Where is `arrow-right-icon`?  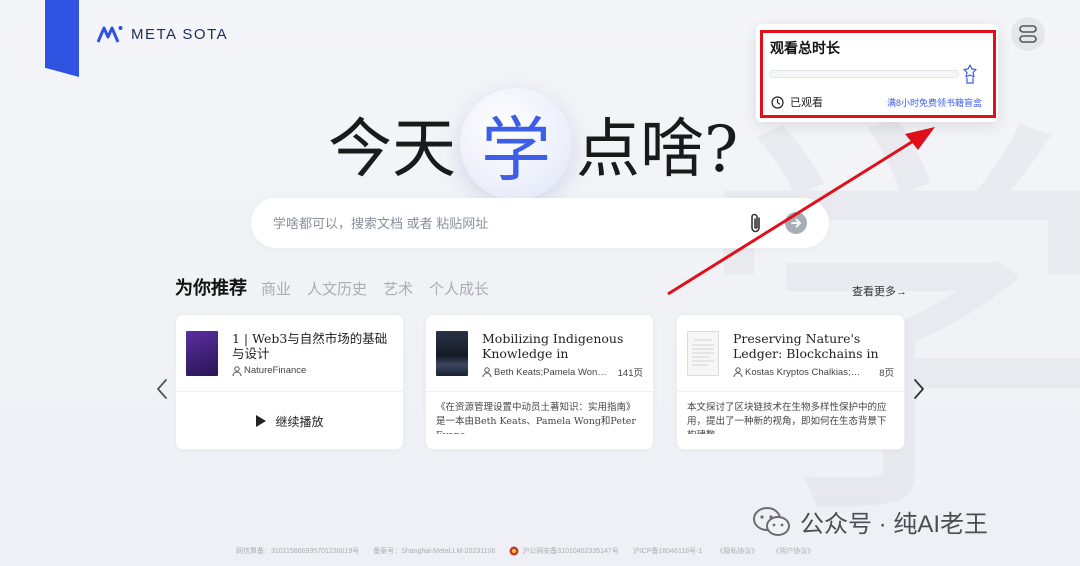 arrow-right-icon is located at coordinates (796, 223).